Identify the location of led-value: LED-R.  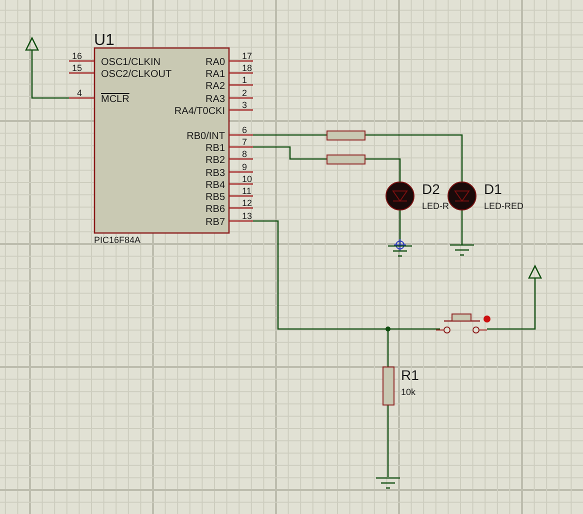
(436, 206).